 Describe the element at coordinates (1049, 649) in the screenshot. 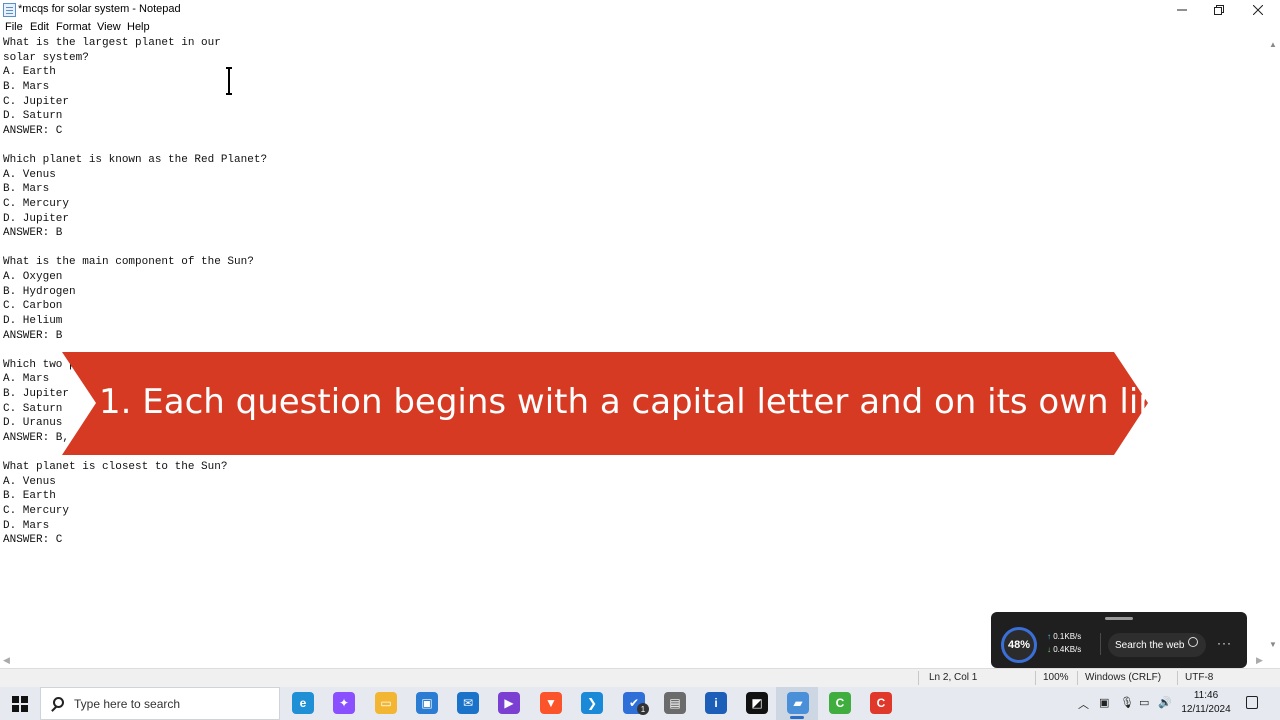

I see `arrow-down-icon: ↓` at that location.